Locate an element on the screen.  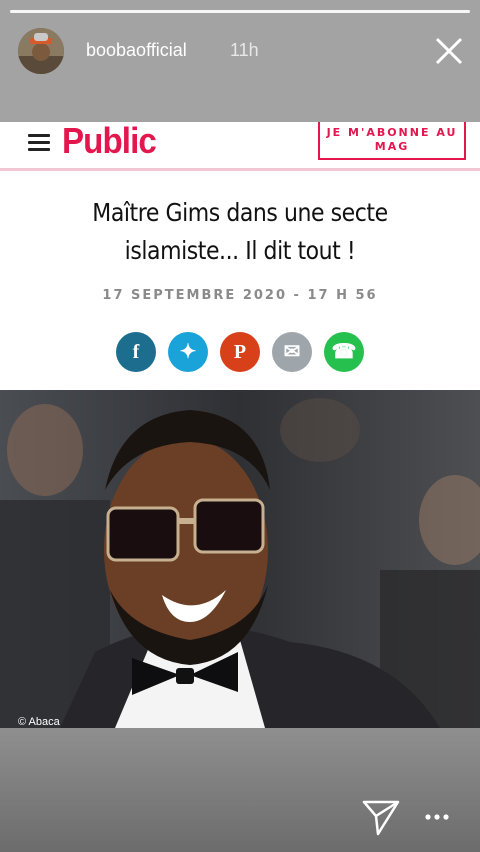
send-icon is located at coordinates (381, 818).